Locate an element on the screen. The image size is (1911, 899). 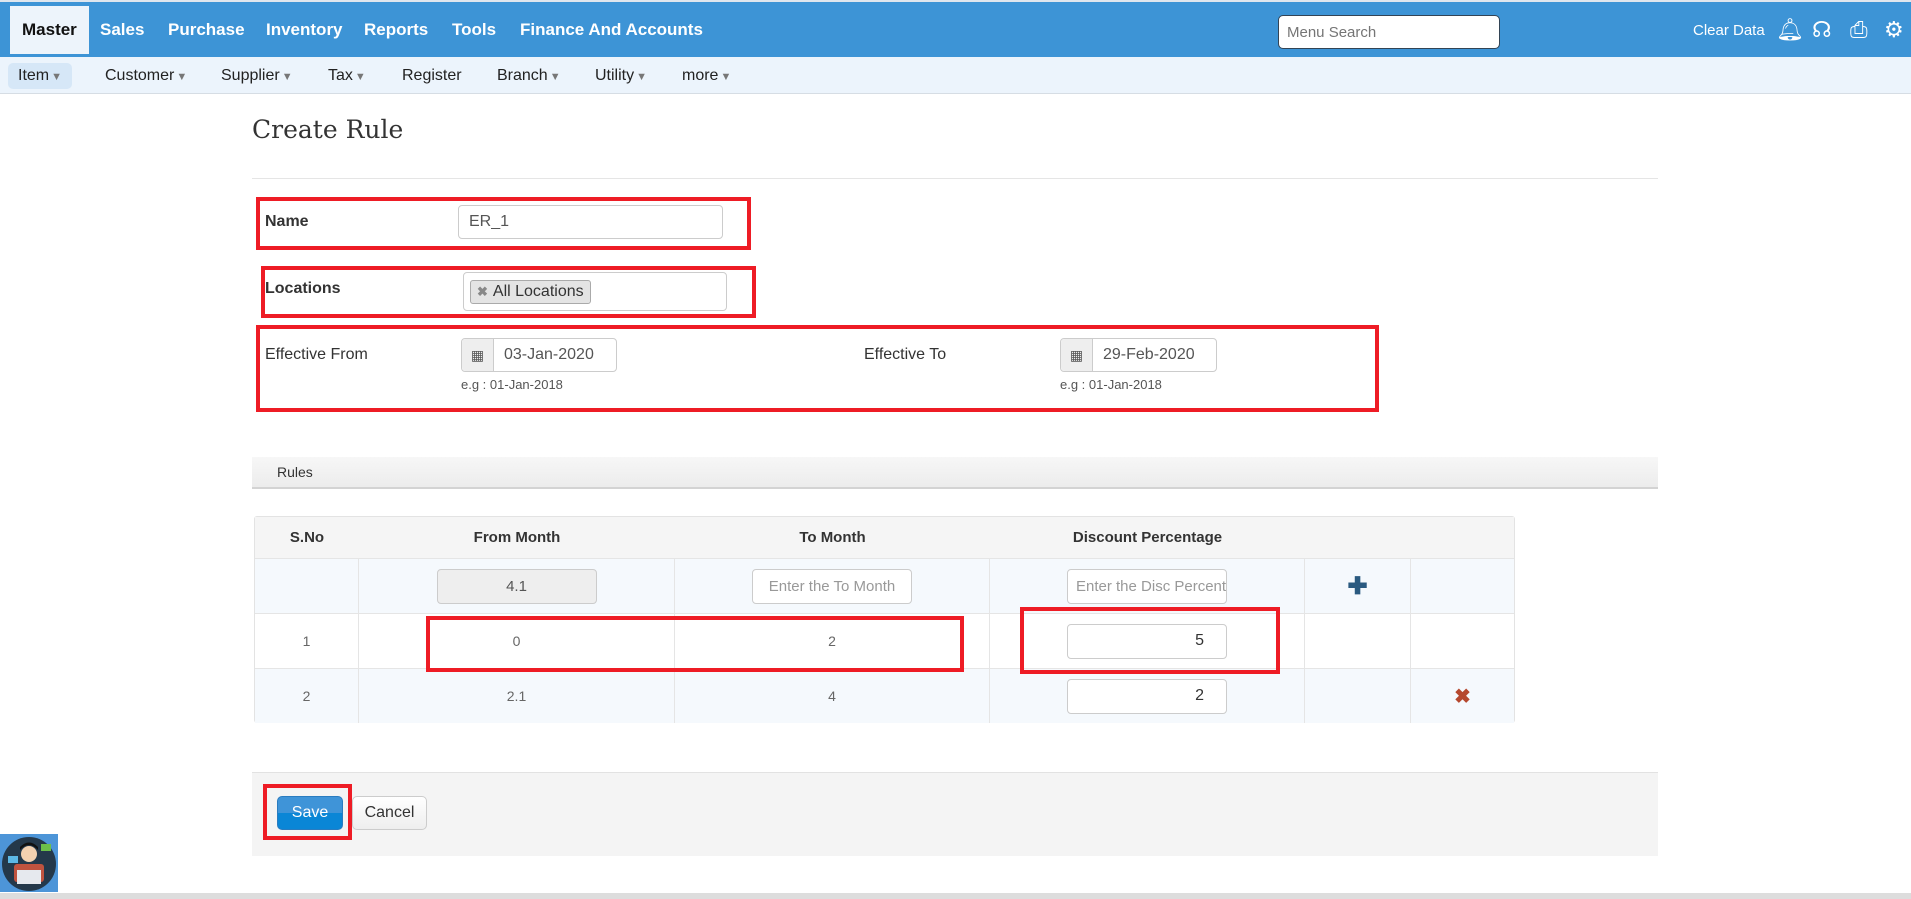
subnav-register: Register is located at coordinates (432, 76).